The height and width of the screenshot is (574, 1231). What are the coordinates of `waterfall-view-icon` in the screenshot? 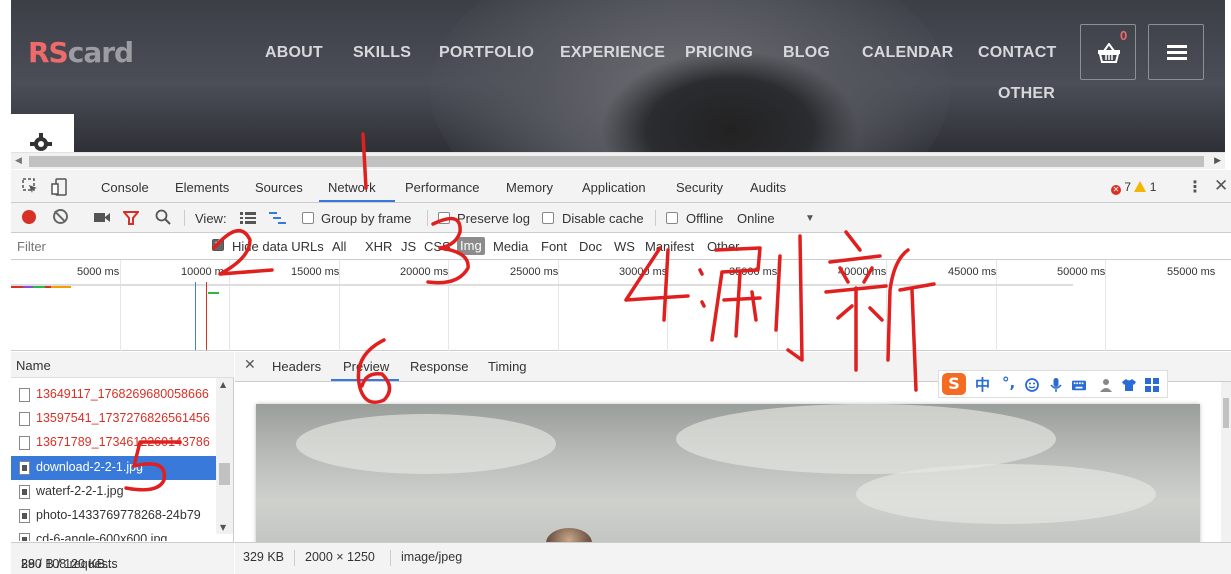 It's located at (278, 218).